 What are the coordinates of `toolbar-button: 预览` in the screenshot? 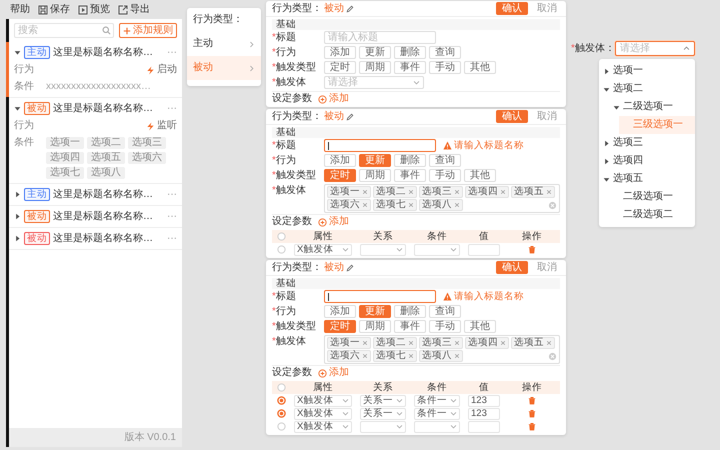 It's located at (94, 10).